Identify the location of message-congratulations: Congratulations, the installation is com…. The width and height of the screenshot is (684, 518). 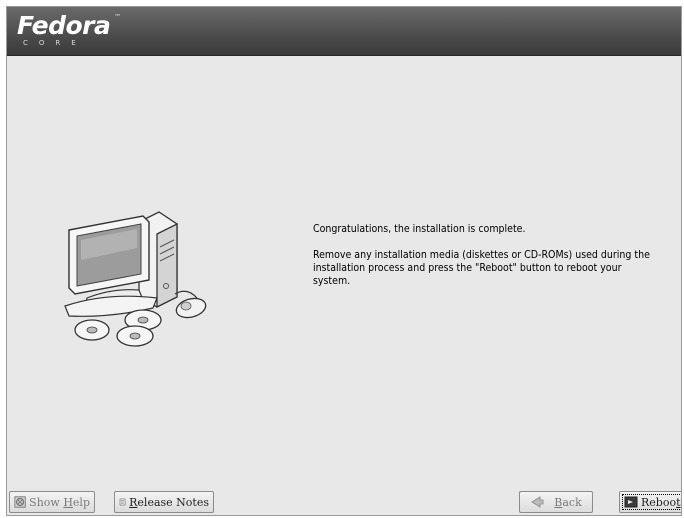
(419, 229).